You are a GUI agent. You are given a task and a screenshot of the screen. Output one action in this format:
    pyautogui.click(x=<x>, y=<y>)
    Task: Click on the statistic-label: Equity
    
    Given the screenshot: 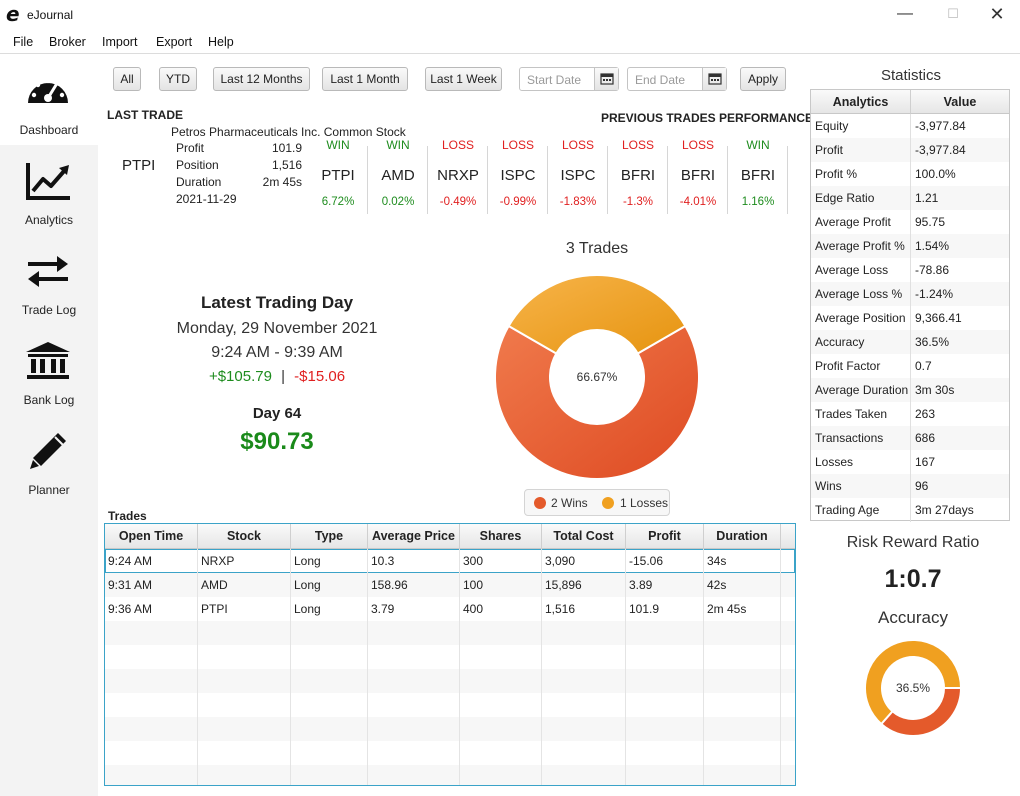 What is the action you would take?
    pyautogui.click(x=861, y=126)
    